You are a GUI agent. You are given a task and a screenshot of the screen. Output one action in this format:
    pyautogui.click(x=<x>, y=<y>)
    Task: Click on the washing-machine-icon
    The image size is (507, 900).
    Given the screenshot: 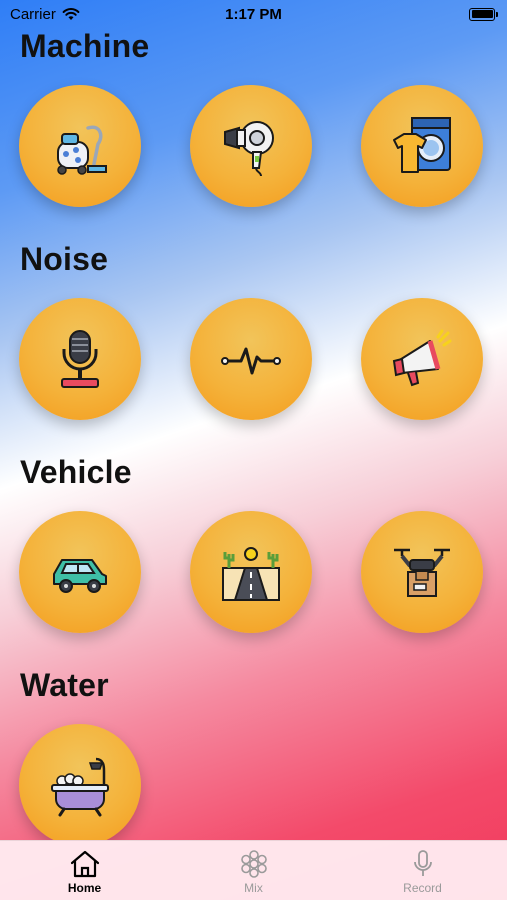 What is the action you would take?
    pyautogui.click(x=422, y=145)
    